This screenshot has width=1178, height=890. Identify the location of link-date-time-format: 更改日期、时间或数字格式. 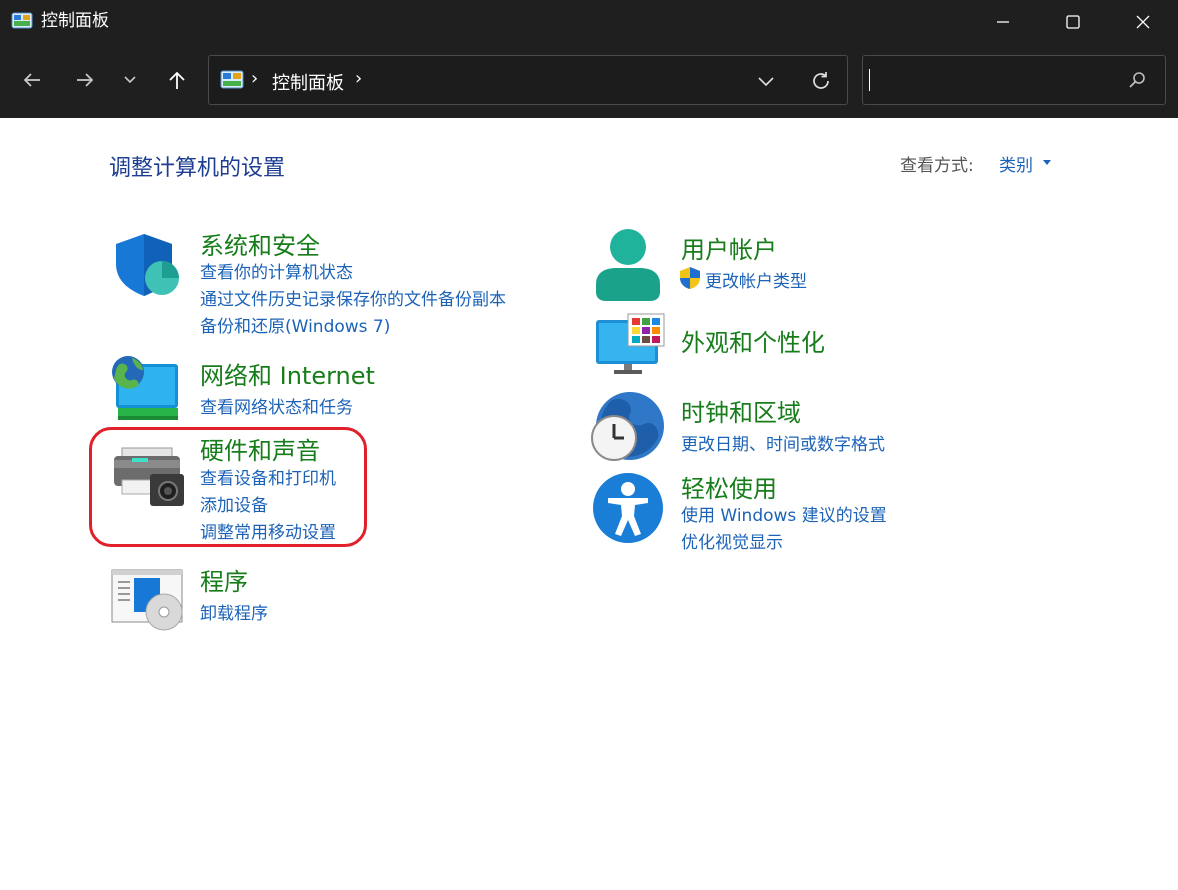
(783, 442).